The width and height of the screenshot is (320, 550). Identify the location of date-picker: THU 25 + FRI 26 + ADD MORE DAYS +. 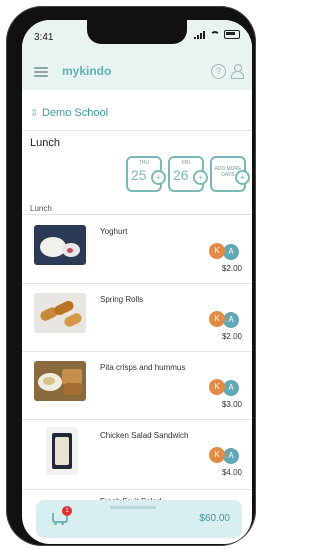
(188, 174).